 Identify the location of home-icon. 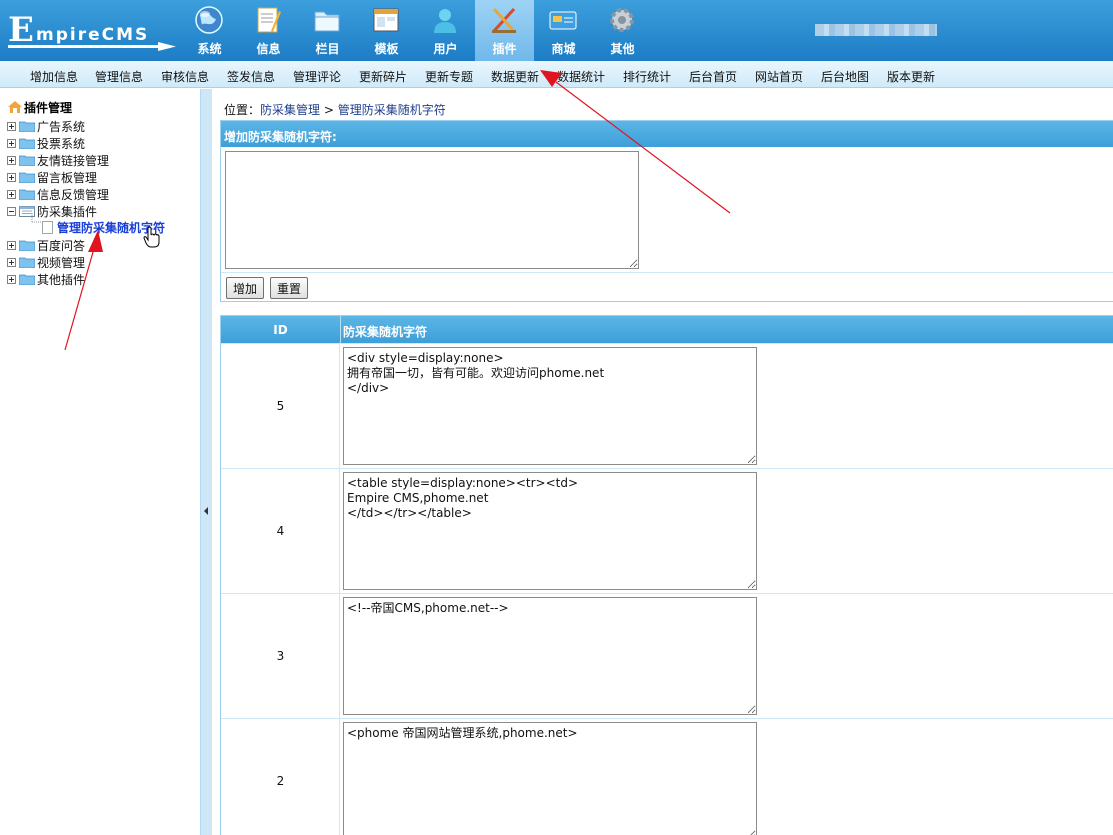
(15, 107).